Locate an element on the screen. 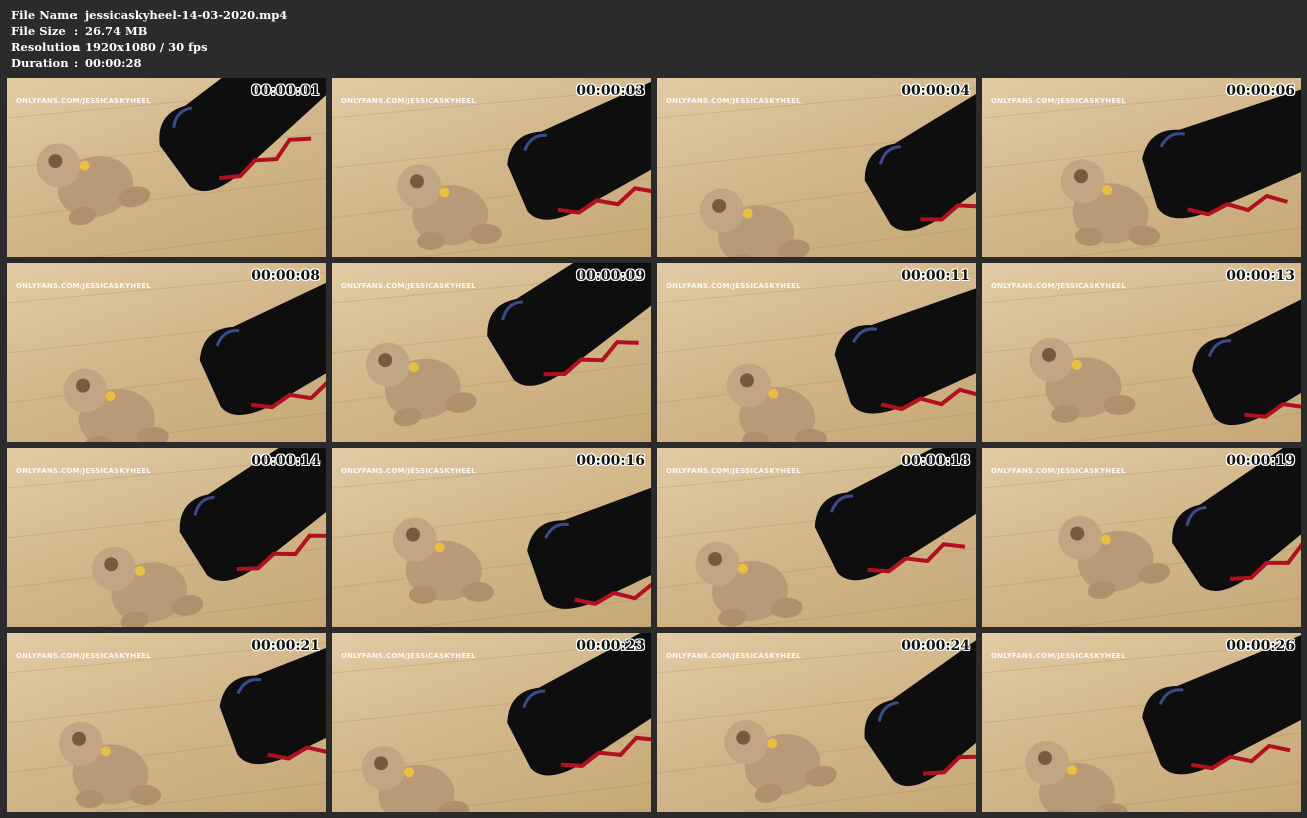 This screenshot has width=1307, height=818. thumbnail-timestamp: 00:00:21 is located at coordinates (285, 646).